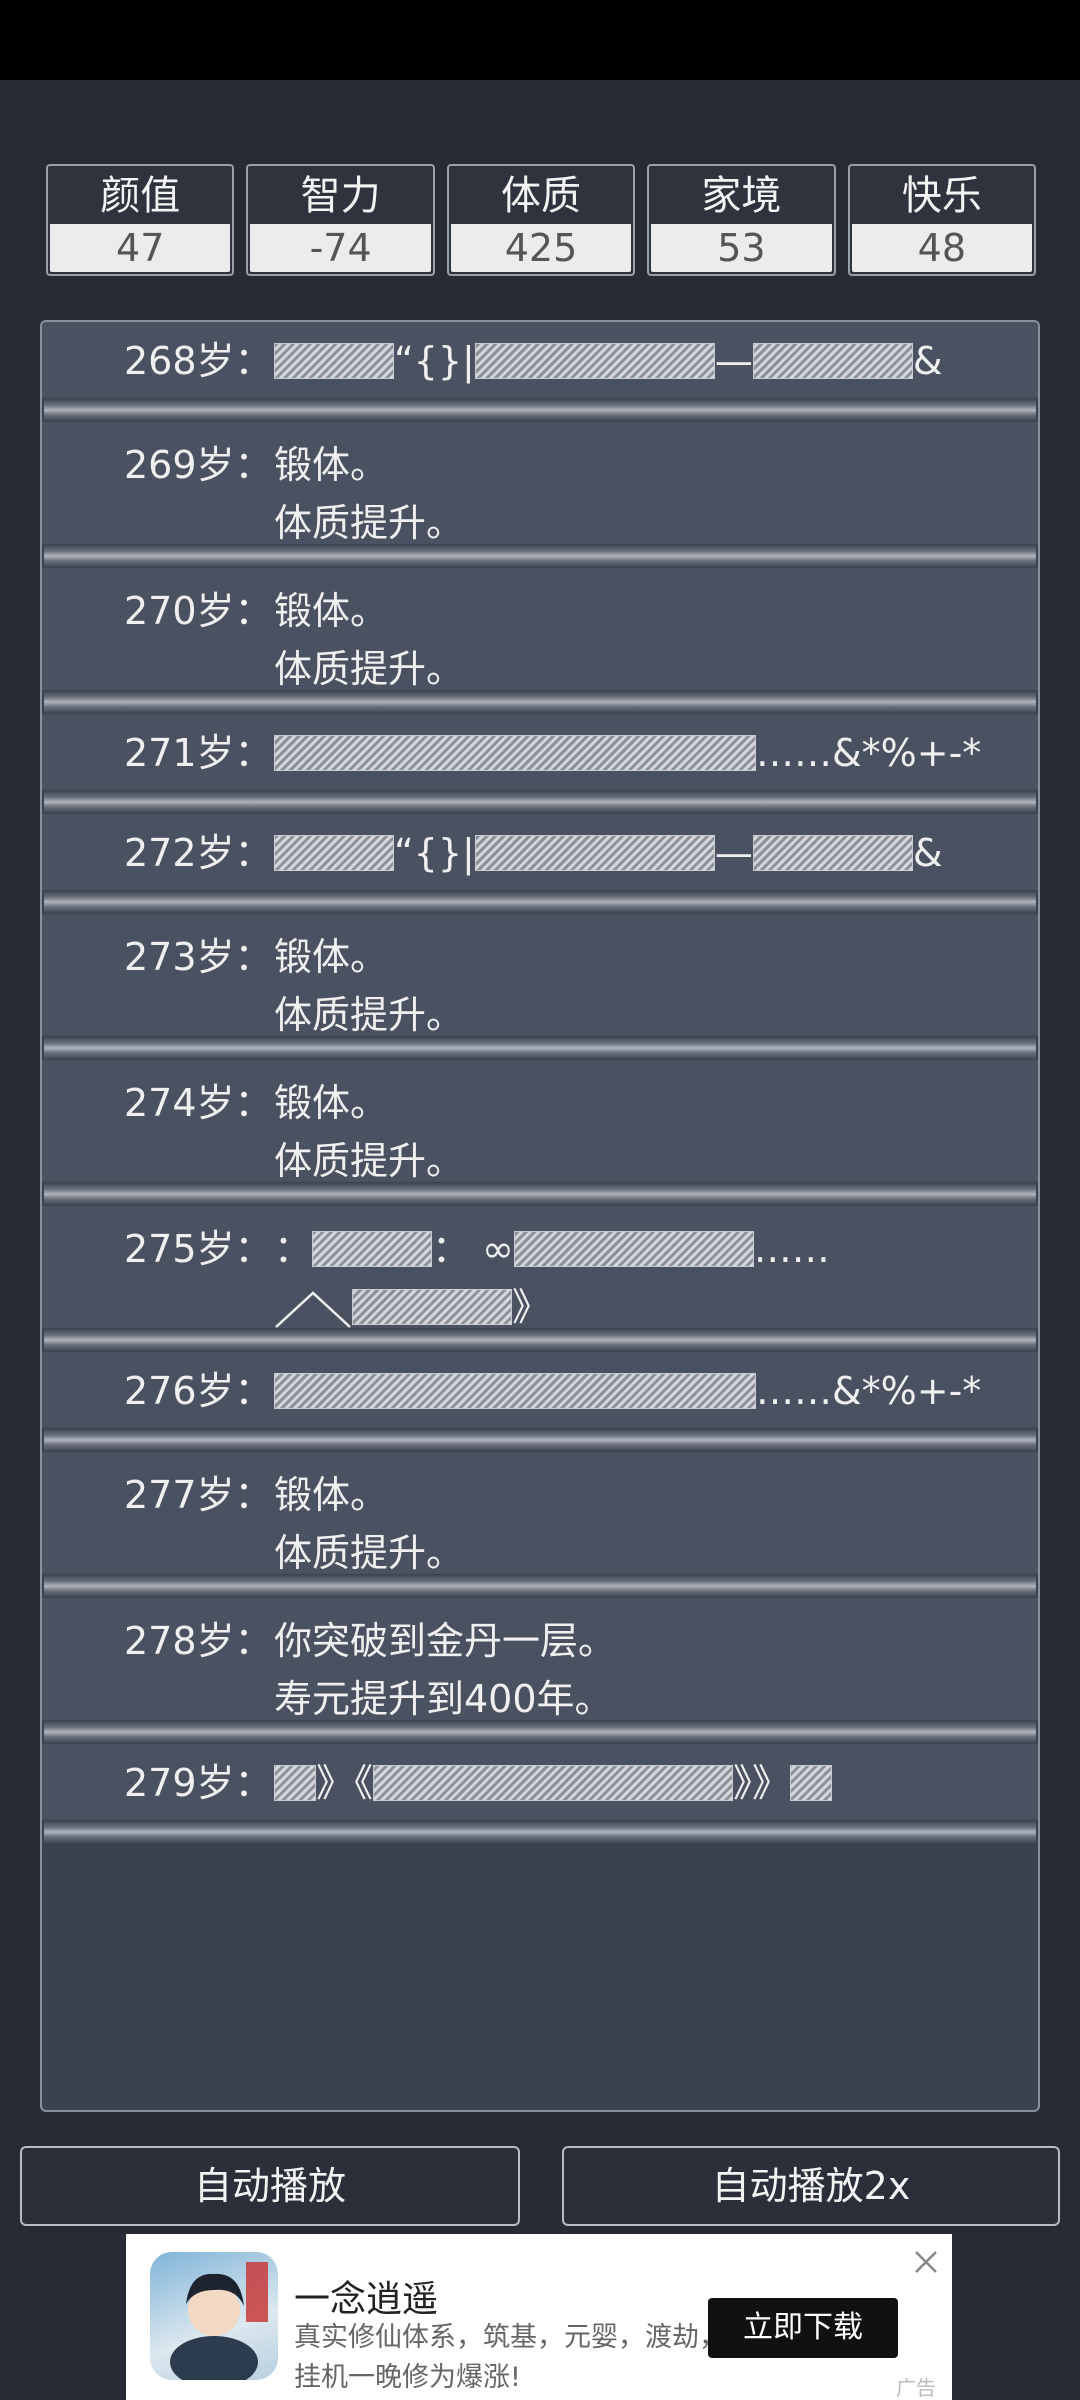 The width and height of the screenshot is (1080, 2400). What do you see at coordinates (741, 196) in the screenshot?
I see `stat-label: 家境` at bounding box center [741, 196].